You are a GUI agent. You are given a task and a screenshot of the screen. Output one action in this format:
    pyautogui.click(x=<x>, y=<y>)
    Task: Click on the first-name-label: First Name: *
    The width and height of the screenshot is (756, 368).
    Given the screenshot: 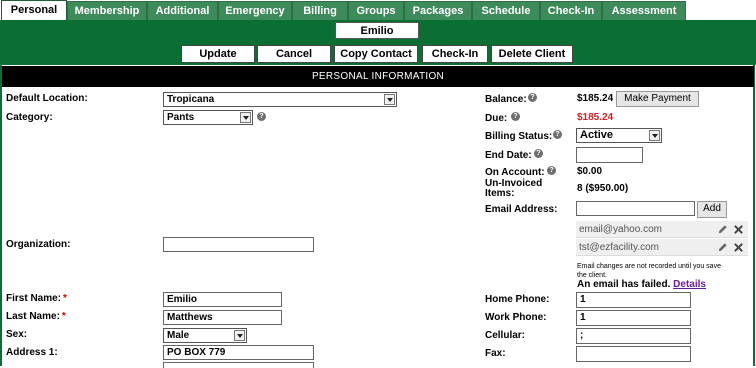 What is the action you would take?
    pyautogui.click(x=36, y=298)
    